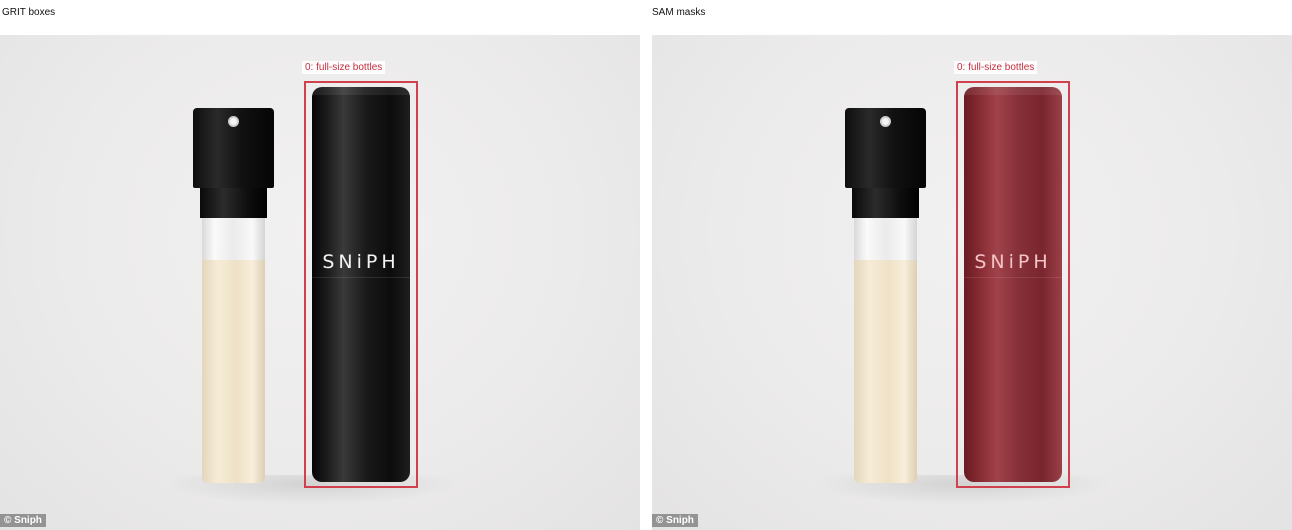 The height and width of the screenshot is (530, 1292). What do you see at coordinates (679, 12) in the screenshot?
I see `right-panel-title: SAM masks` at bounding box center [679, 12].